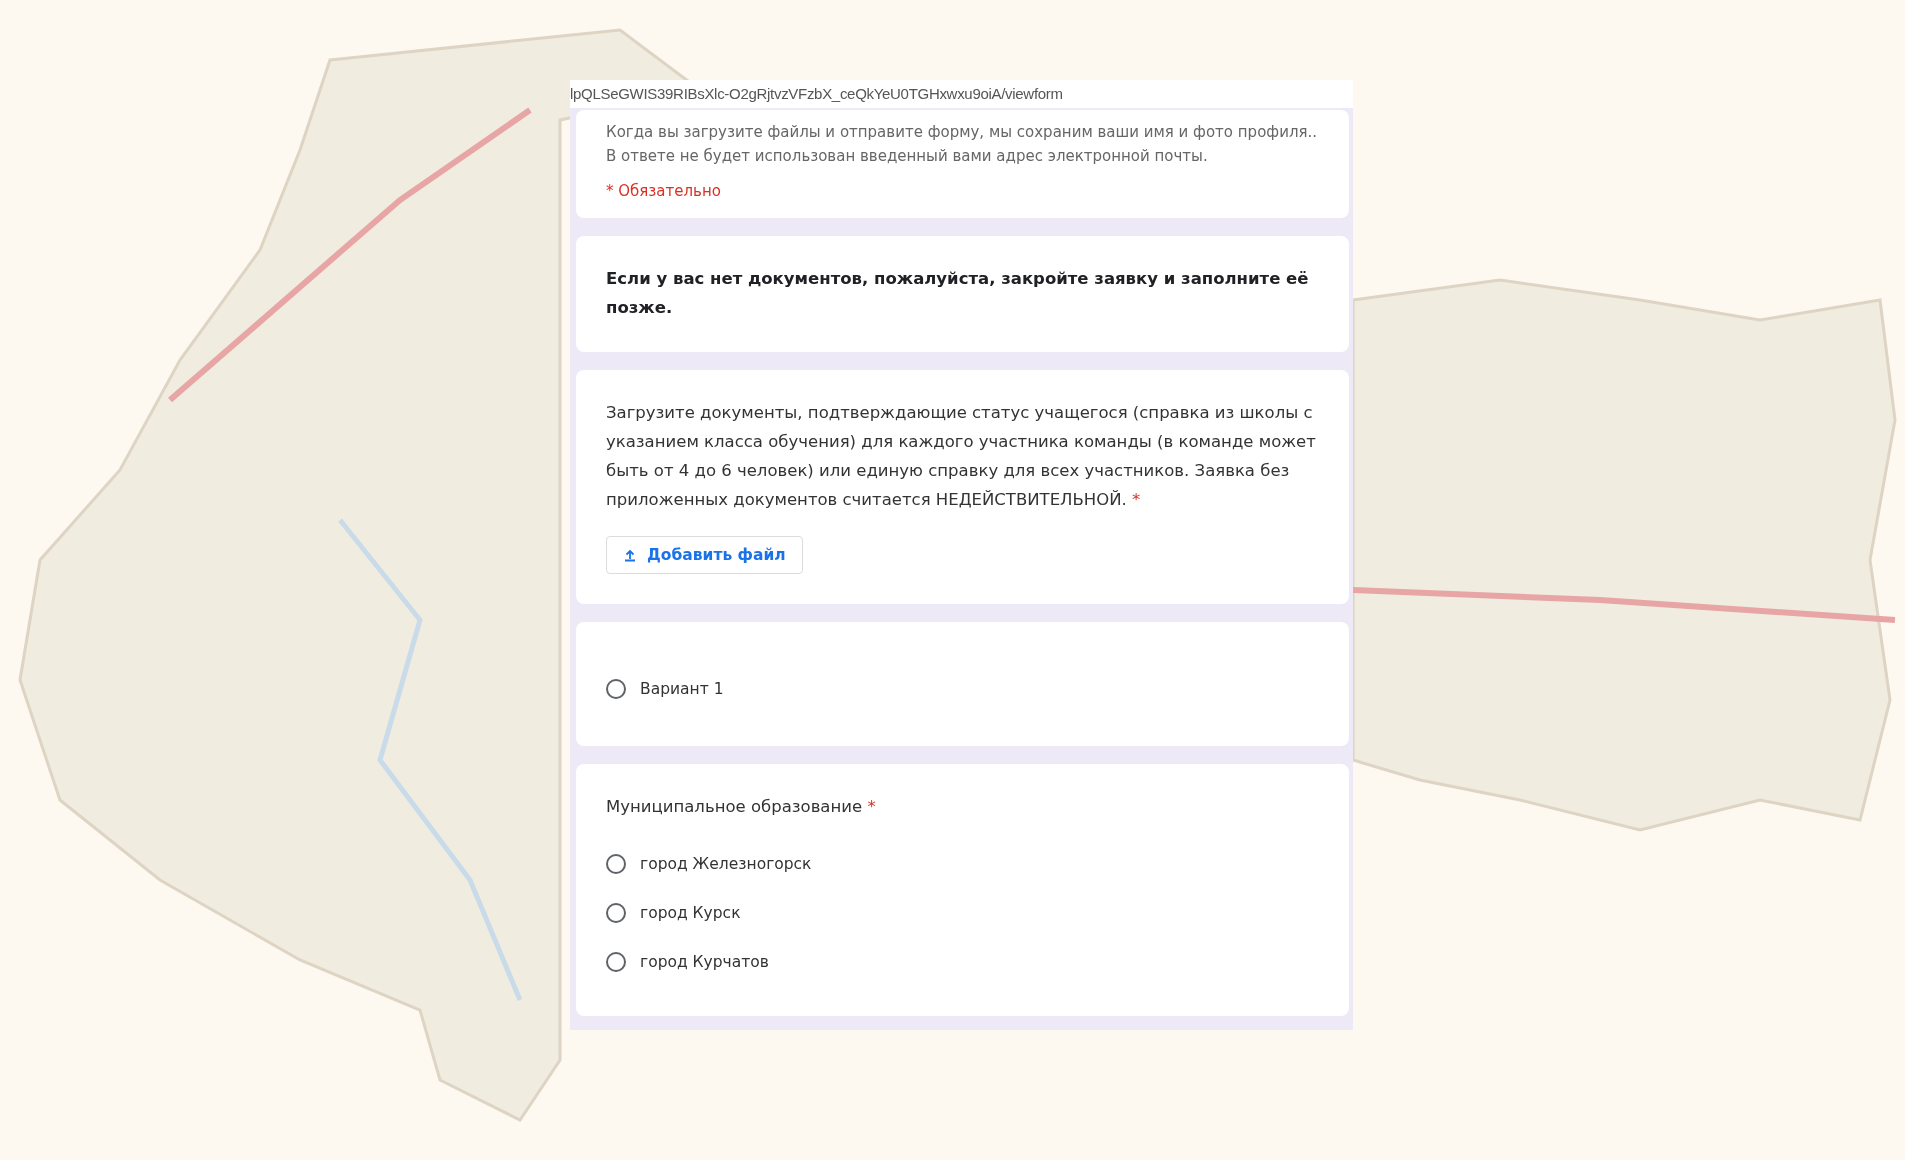 Image resolution: width=1905 pixels, height=1160 pixels. Describe the element at coordinates (704, 555) in the screenshot. I see `add-file-button: Добавить файл` at that location.